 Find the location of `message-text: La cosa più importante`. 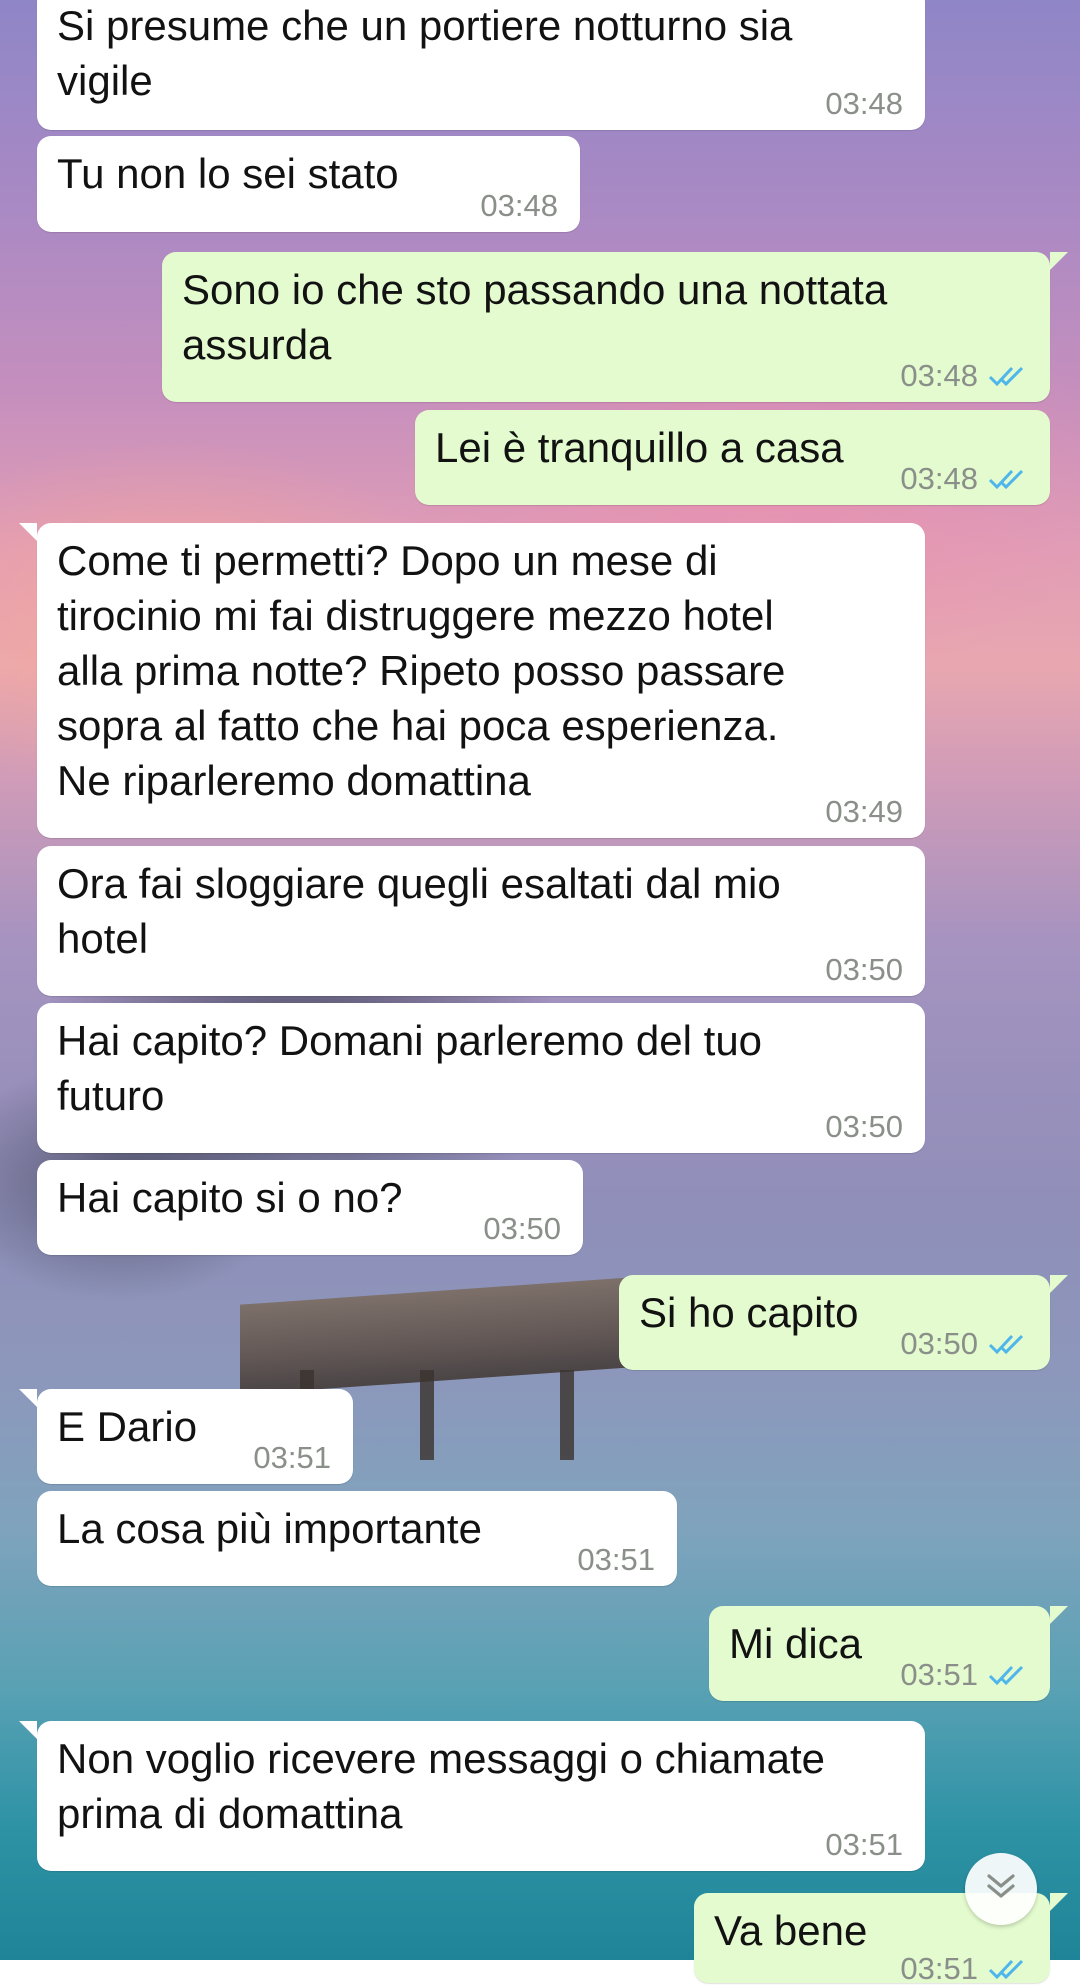

message-text: La cosa più importante is located at coordinates (269, 1528).